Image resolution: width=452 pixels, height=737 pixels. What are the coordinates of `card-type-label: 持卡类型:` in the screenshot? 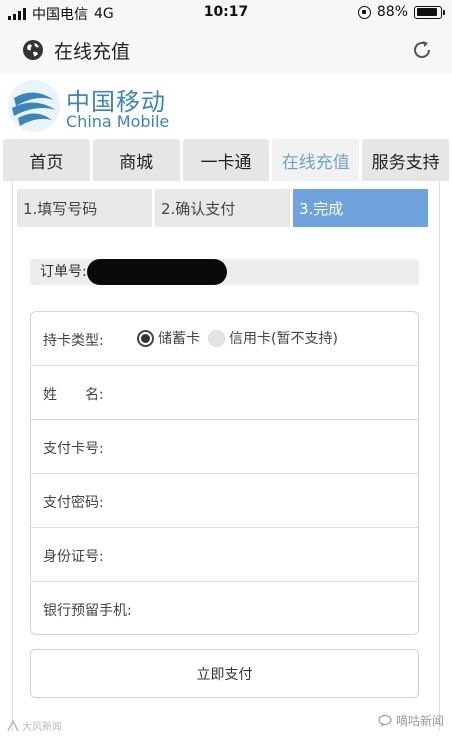 It's located at (73, 341).